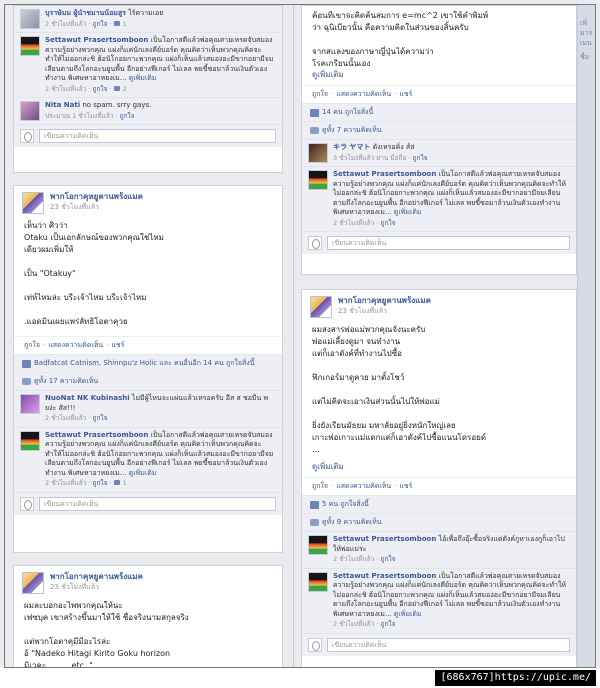 This screenshot has width=600, height=688. What do you see at coordinates (515, 678) in the screenshot?
I see `upload-watermark: [686x767]https://upic.me/` at bounding box center [515, 678].